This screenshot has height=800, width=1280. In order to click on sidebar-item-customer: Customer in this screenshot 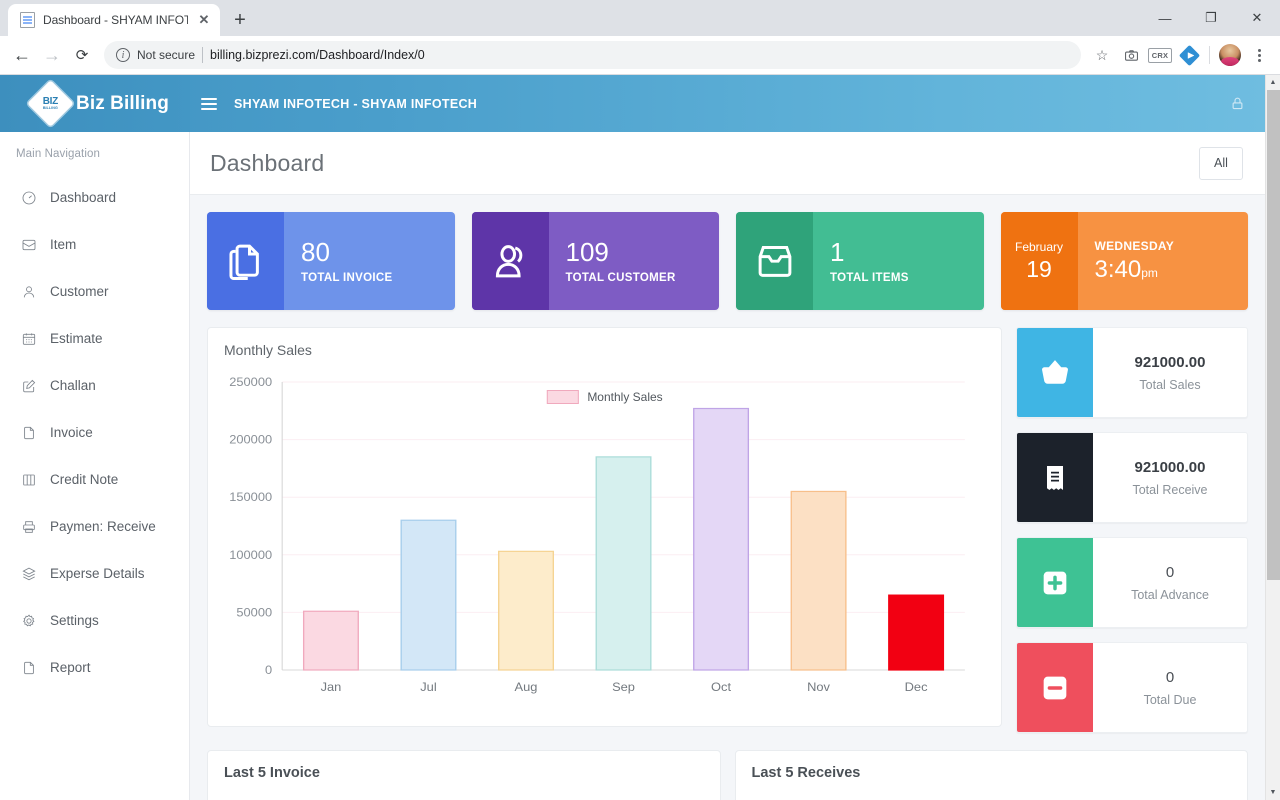, I will do `click(94, 291)`.